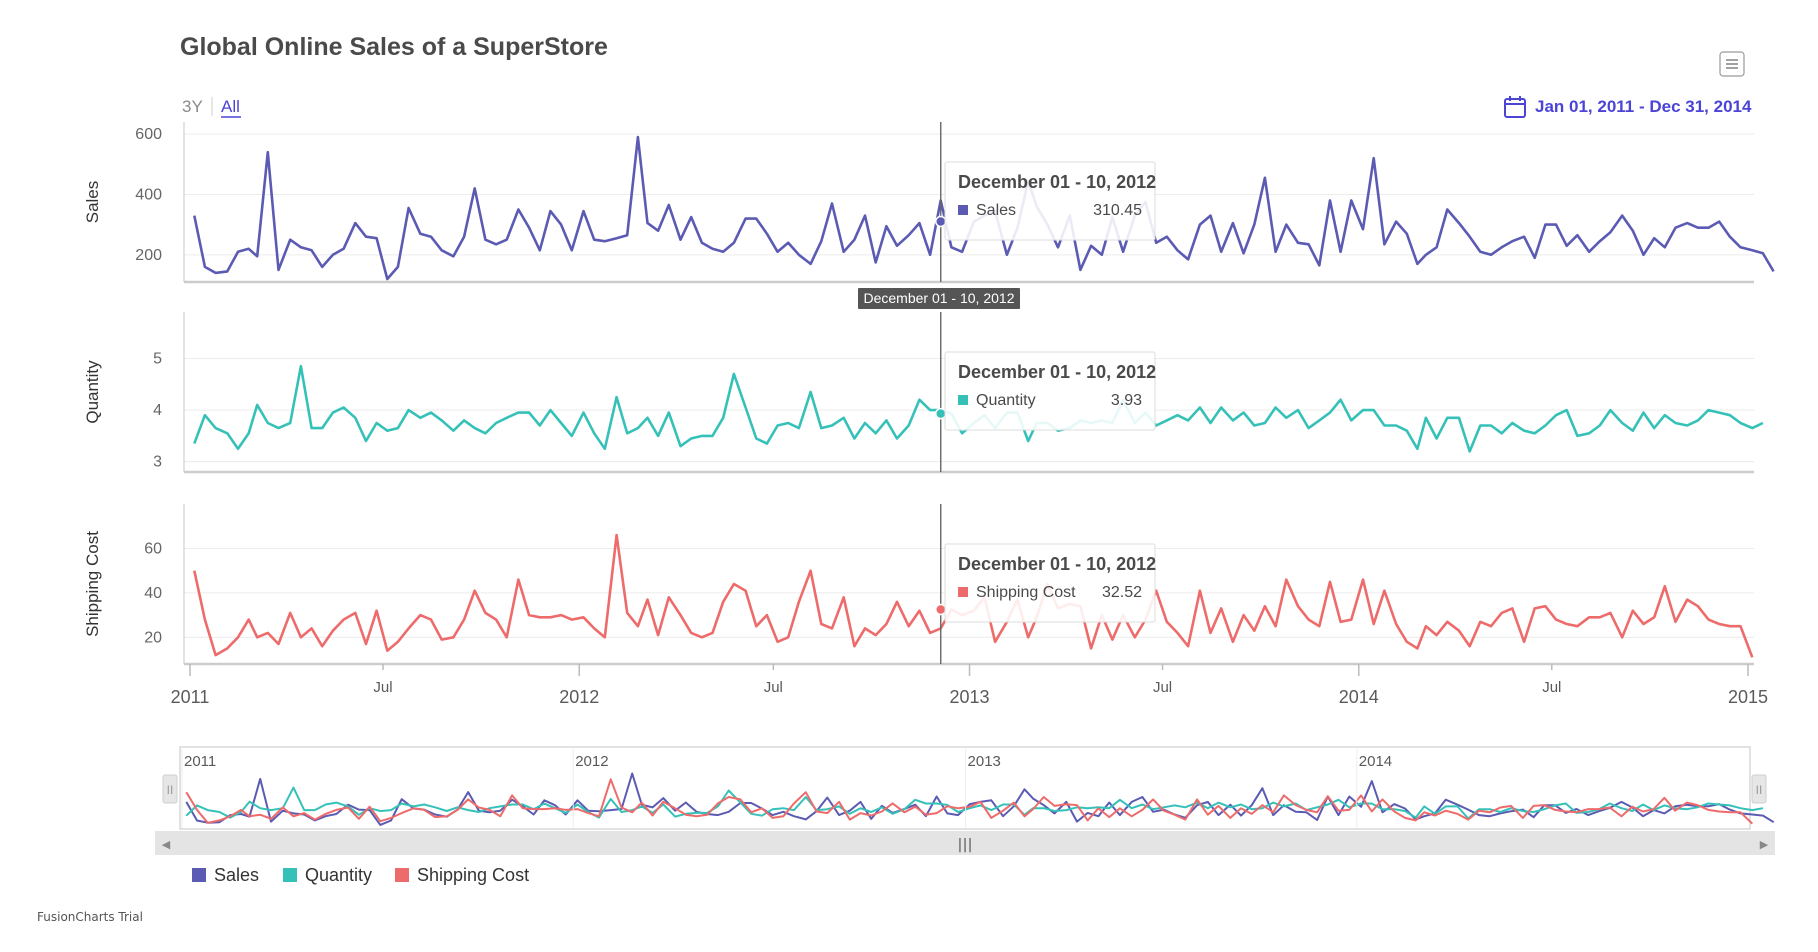  What do you see at coordinates (200, 761) in the screenshot?
I see `navigator-year-label: 2011` at bounding box center [200, 761].